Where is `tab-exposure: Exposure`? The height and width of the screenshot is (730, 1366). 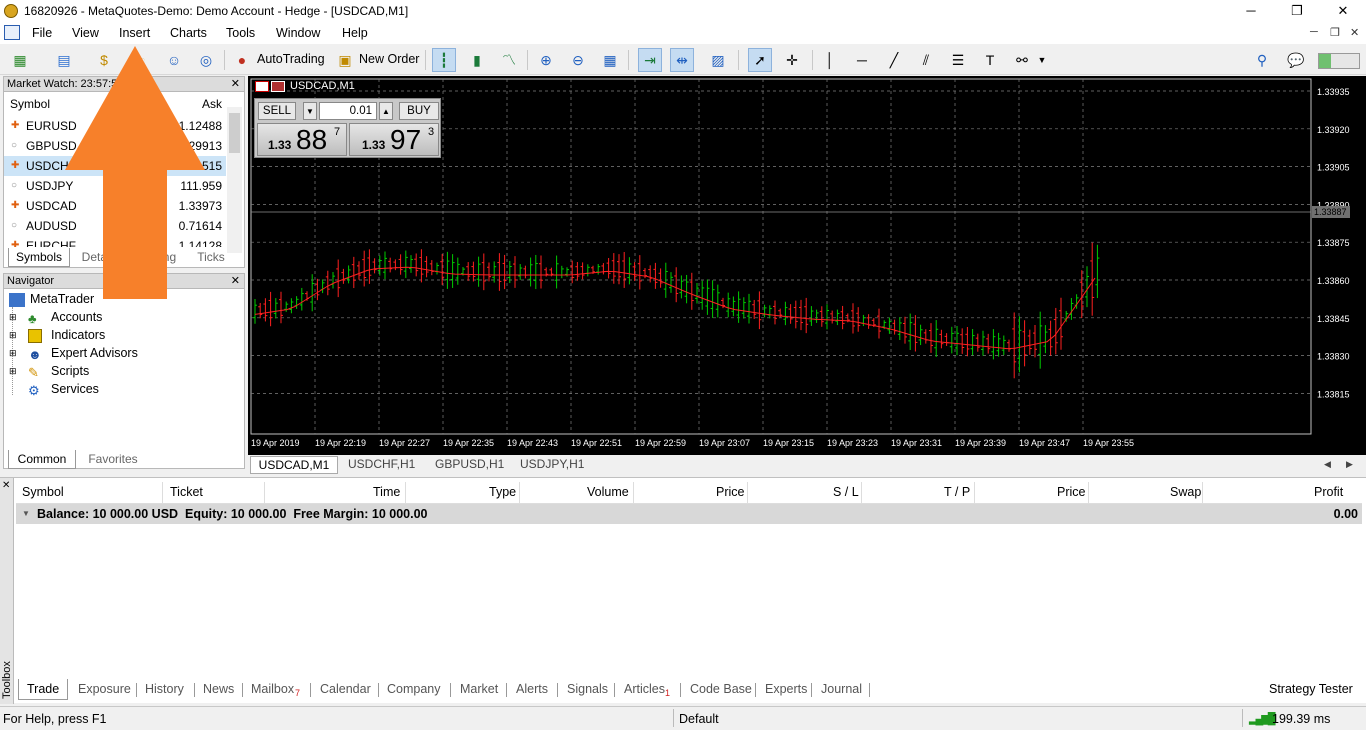 tab-exposure: Exposure is located at coordinates (104, 689).